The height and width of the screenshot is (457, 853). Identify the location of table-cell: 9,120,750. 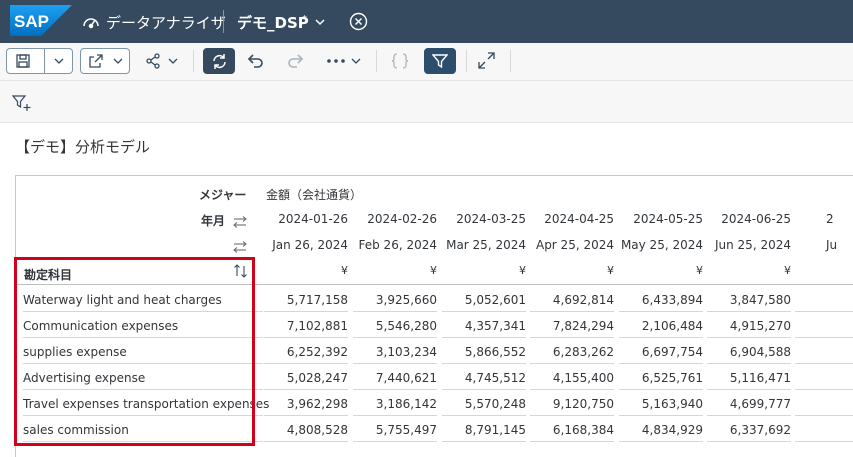
(571, 404).